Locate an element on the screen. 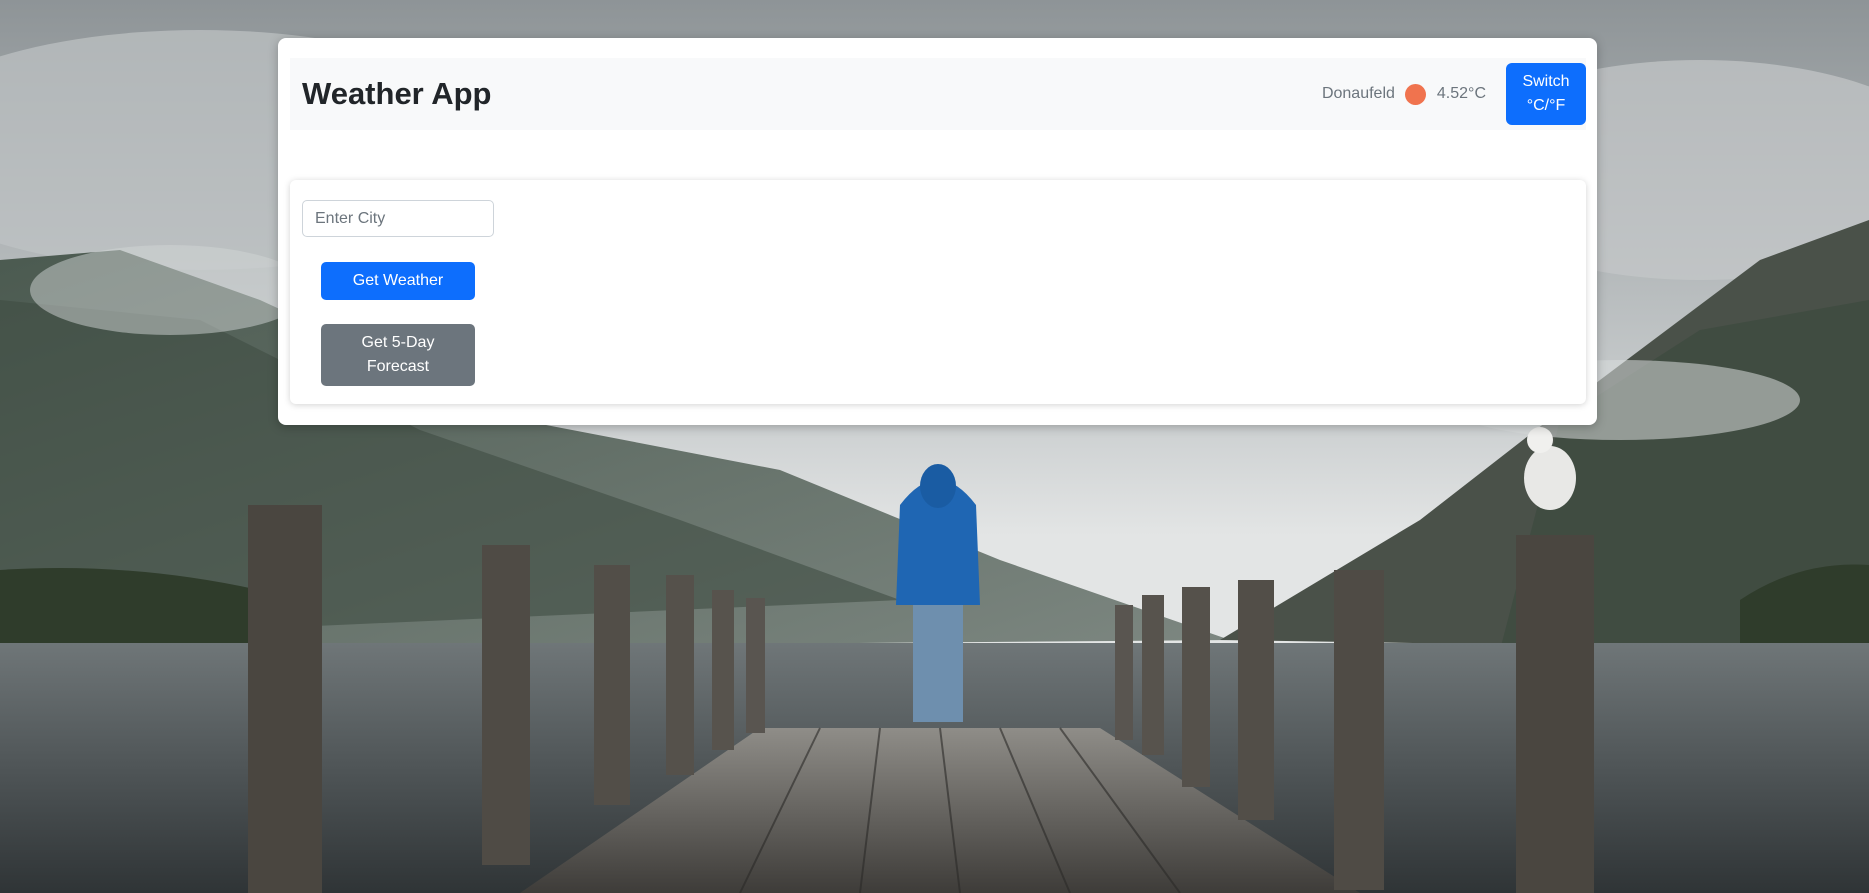 Image resolution: width=1869 pixels, height=893 pixels. temperature-readout: 4.52°C is located at coordinates (1461, 93).